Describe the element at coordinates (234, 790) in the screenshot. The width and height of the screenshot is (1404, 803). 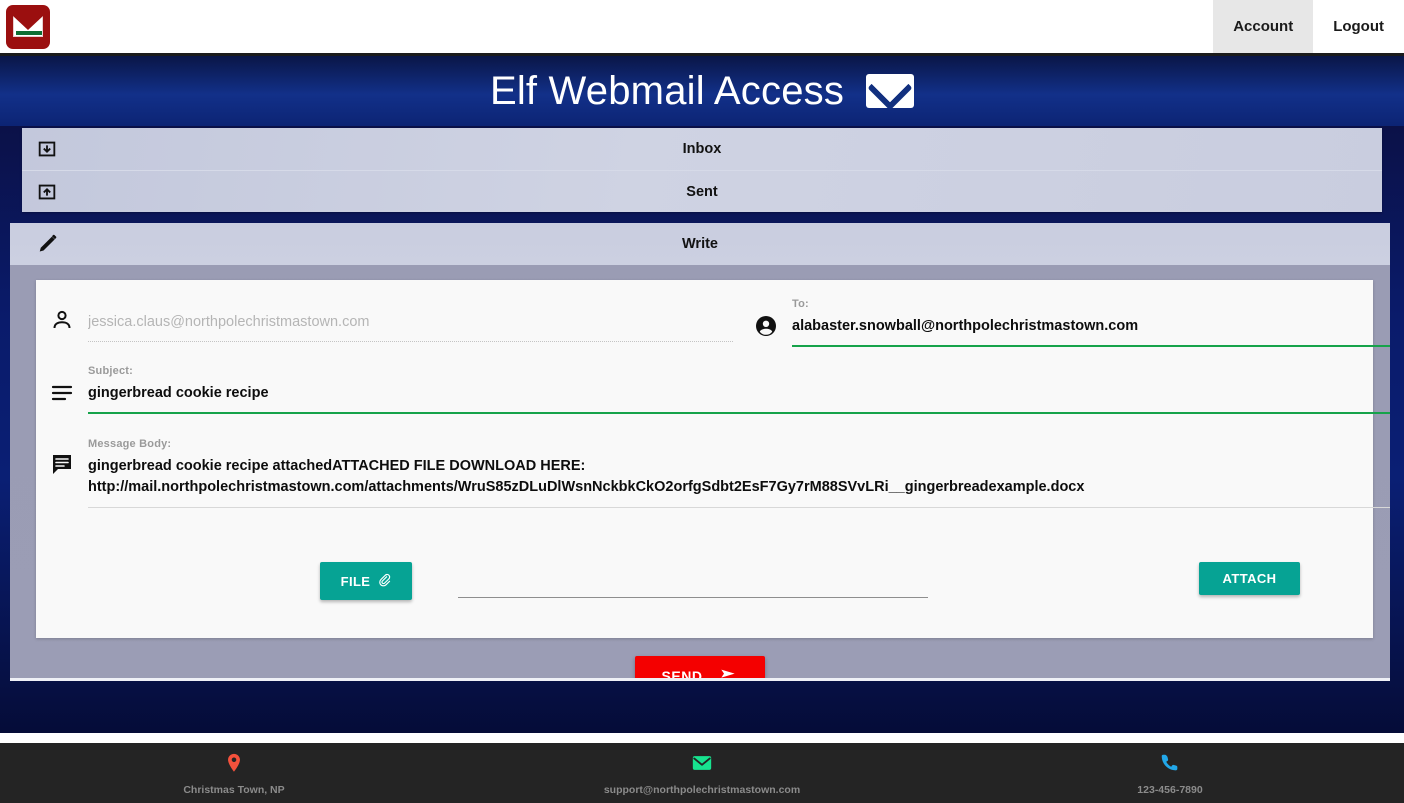
I see `footer-location-label: Christmas Town, NP` at that location.